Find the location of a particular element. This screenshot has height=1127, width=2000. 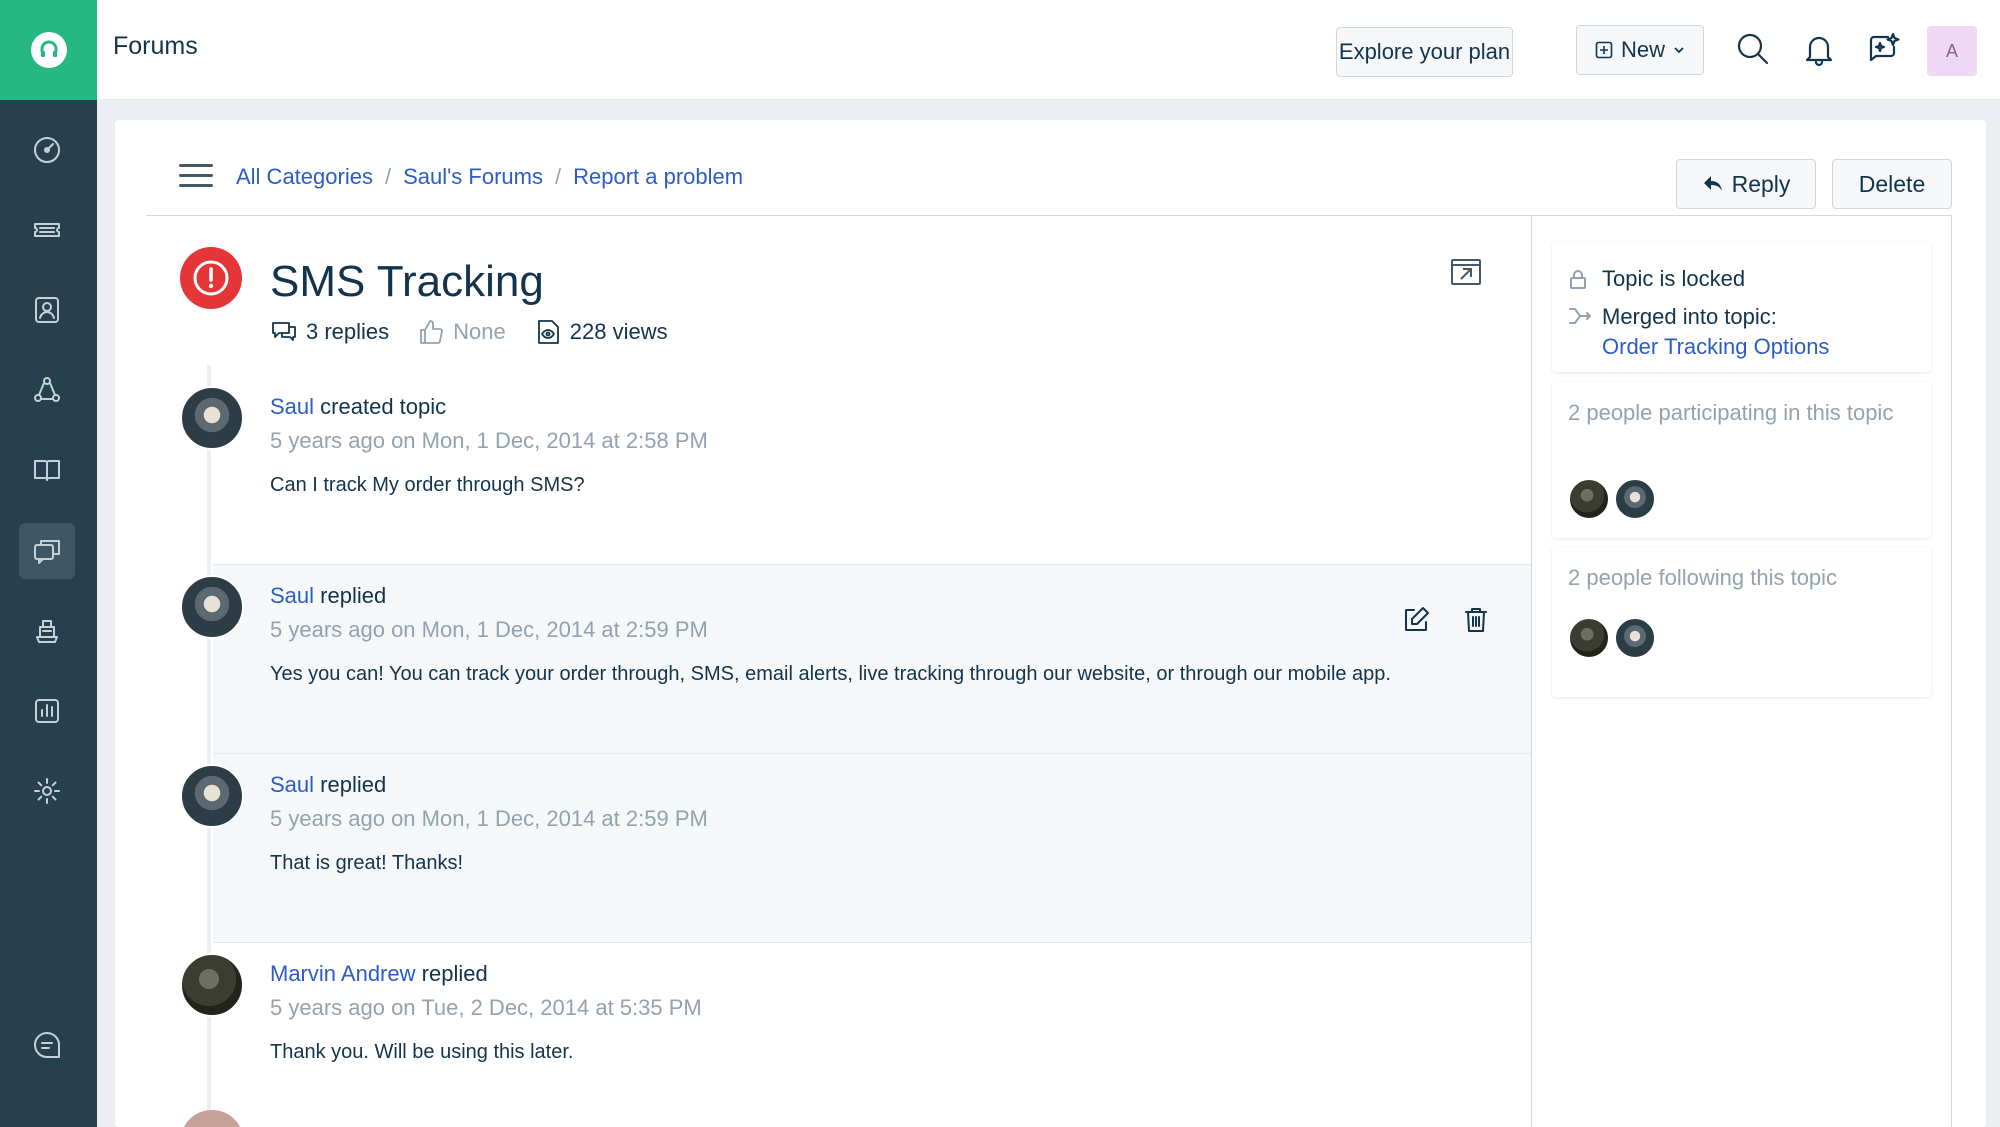

participants-text: 2 people participating in this topic is located at coordinates (1731, 412).